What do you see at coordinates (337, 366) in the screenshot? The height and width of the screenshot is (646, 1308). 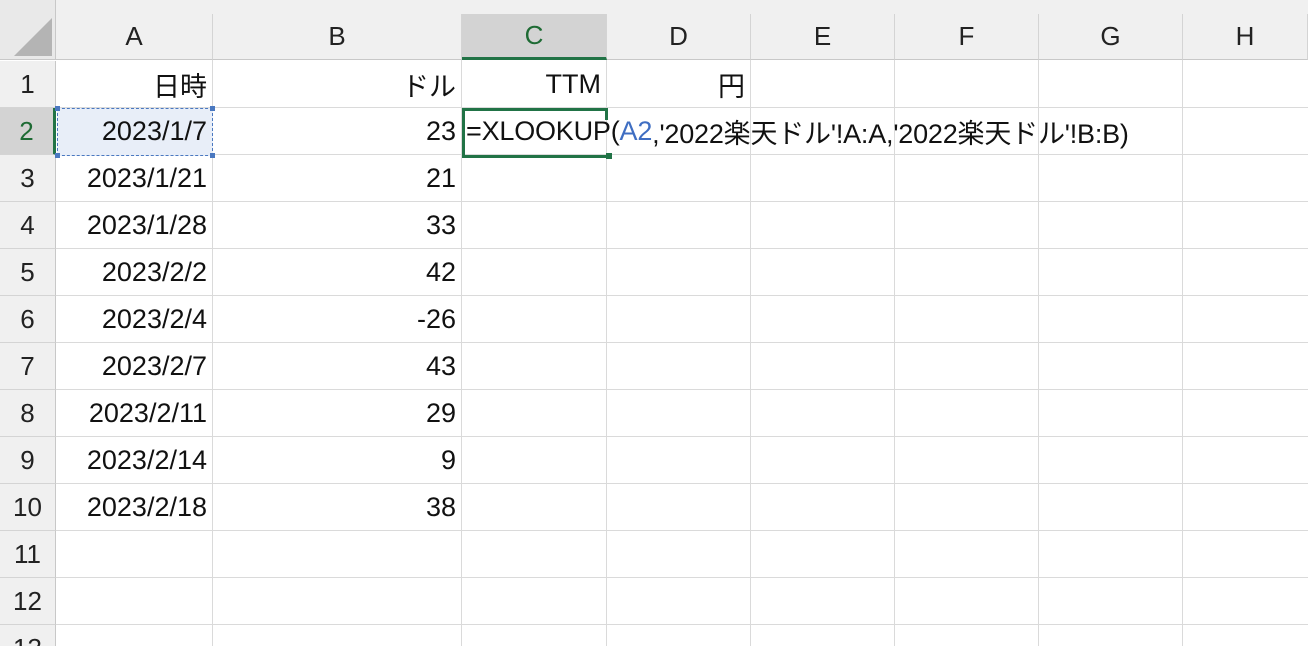 I see `cell-b7: 43` at bounding box center [337, 366].